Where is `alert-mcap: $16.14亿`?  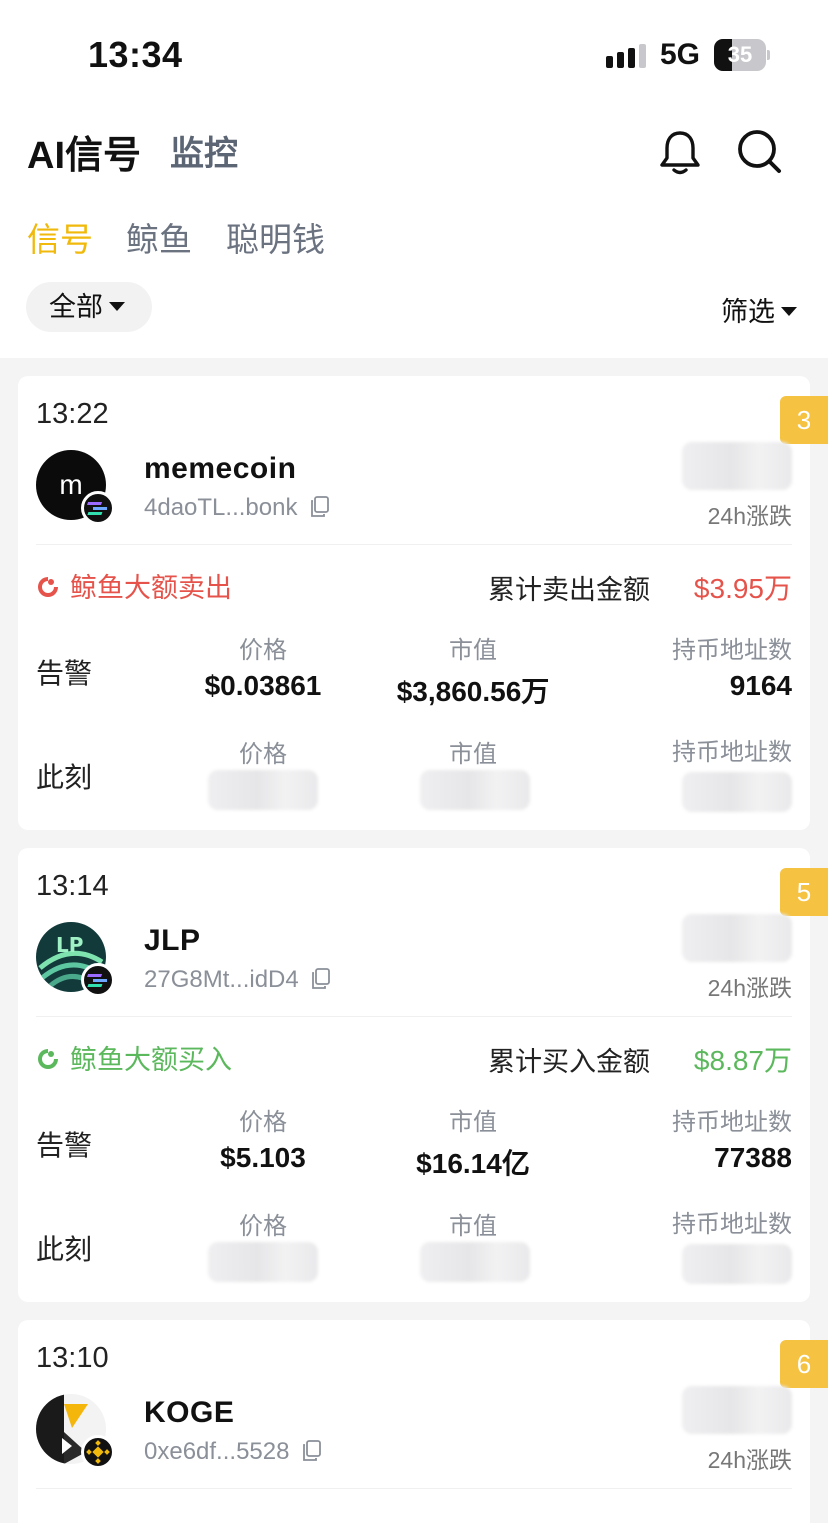
alert-mcap: $16.14亿 is located at coordinates (473, 1163).